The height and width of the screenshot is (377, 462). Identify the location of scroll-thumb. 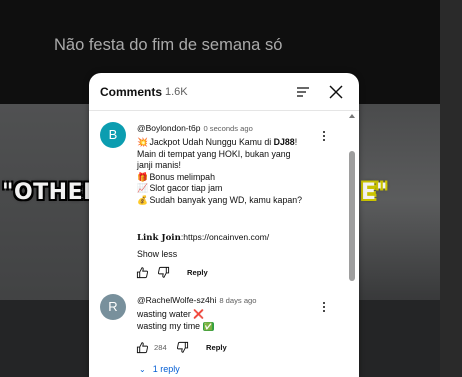
(352, 216).